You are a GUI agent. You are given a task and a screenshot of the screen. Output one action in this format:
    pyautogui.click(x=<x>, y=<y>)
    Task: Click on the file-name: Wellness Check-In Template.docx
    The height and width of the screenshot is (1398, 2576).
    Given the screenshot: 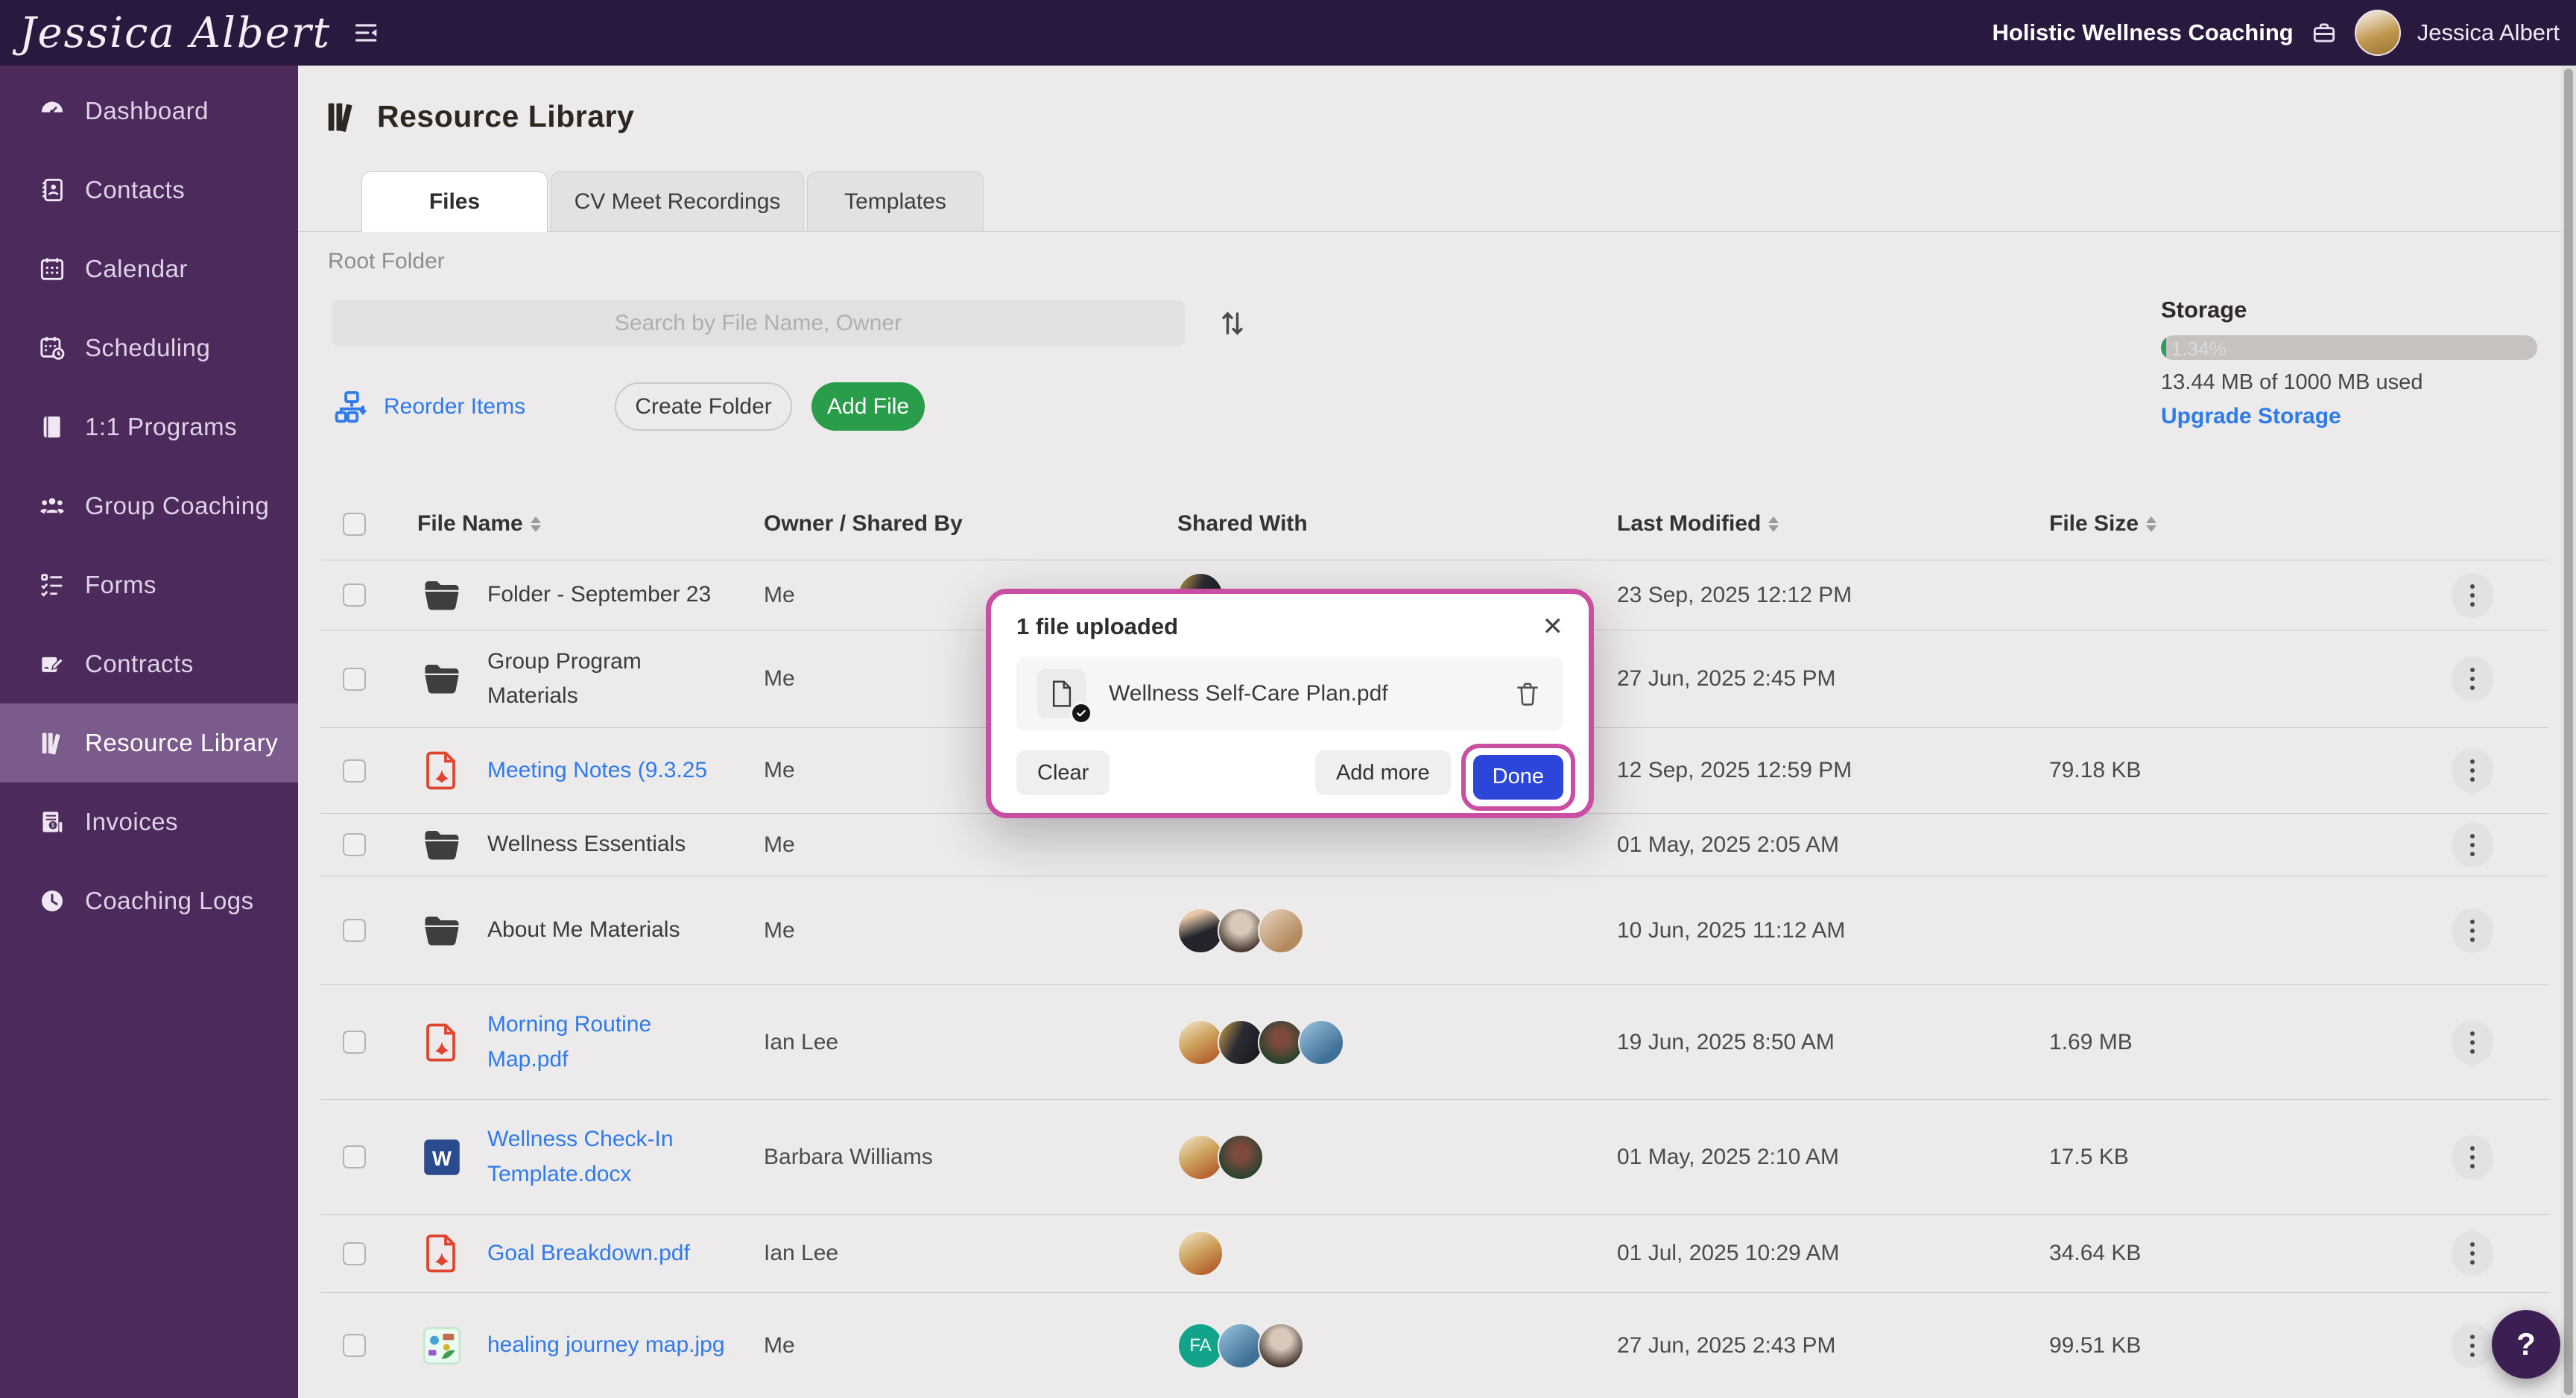 What is the action you would take?
    pyautogui.click(x=610, y=1157)
    